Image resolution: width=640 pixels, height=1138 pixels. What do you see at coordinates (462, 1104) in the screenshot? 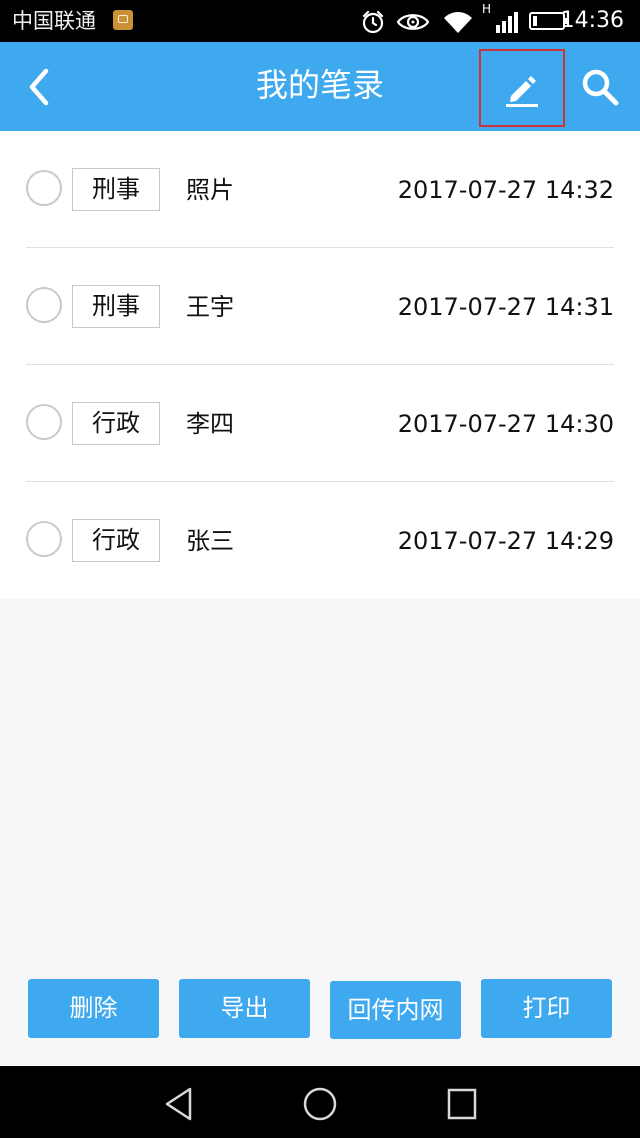
I see `nav-recent-apps-icon` at bounding box center [462, 1104].